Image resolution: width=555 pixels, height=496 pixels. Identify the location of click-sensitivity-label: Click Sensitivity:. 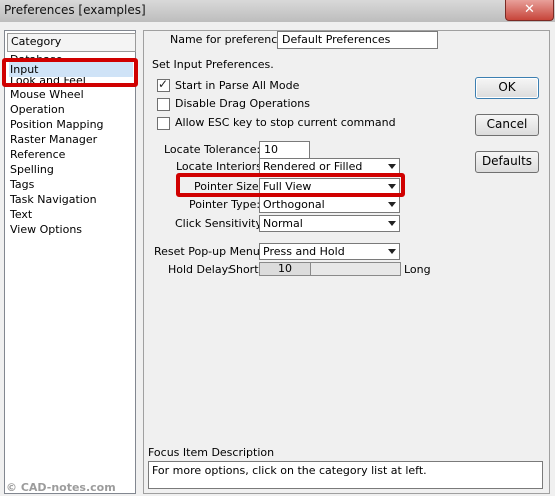
(220, 223).